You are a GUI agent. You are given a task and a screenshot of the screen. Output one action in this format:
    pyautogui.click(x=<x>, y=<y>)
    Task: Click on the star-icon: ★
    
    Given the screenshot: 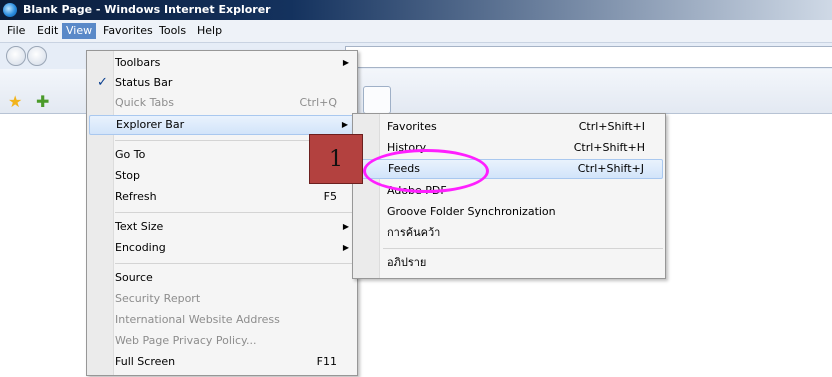 What is the action you would take?
    pyautogui.click(x=15, y=102)
    